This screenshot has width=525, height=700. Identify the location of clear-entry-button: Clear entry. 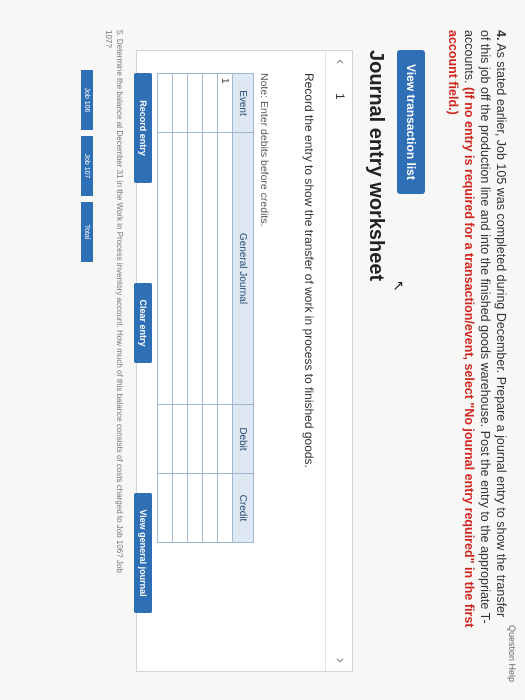
(143, 323).